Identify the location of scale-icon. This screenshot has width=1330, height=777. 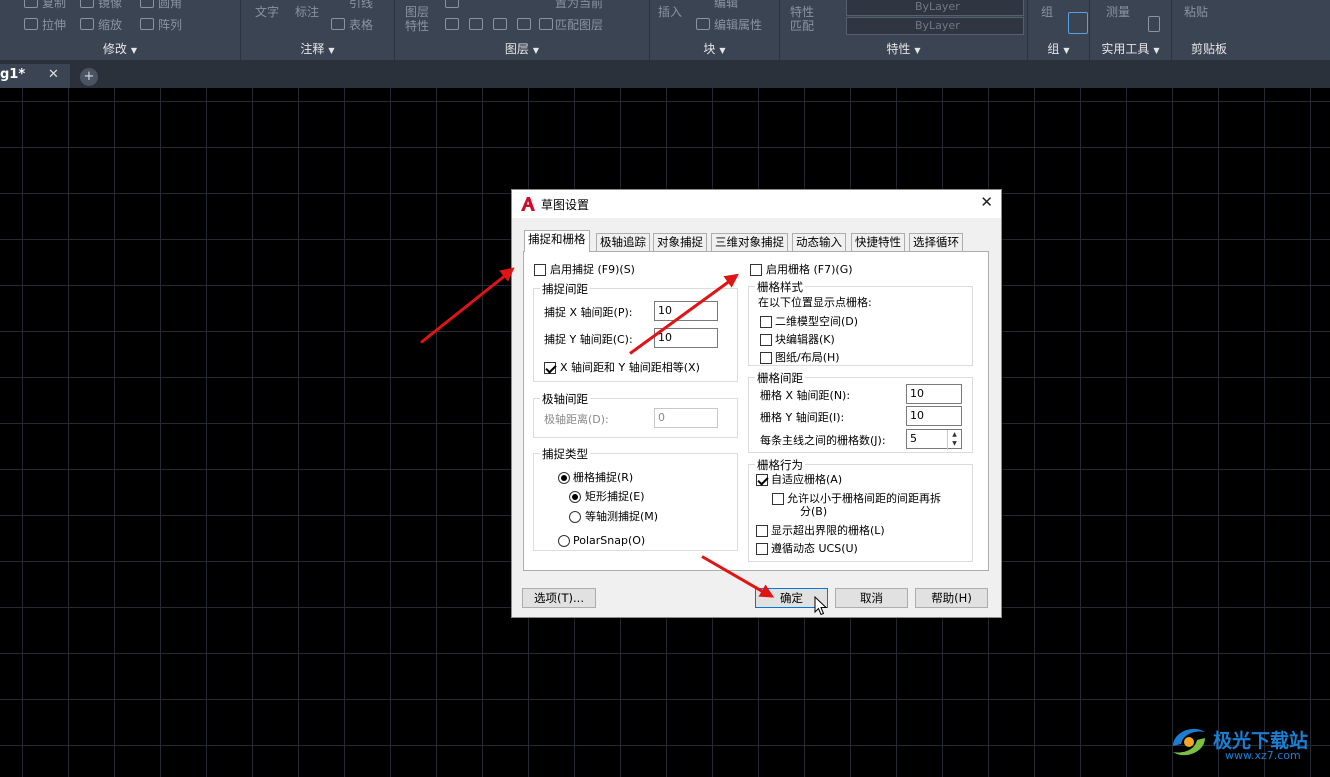
(87, 24).